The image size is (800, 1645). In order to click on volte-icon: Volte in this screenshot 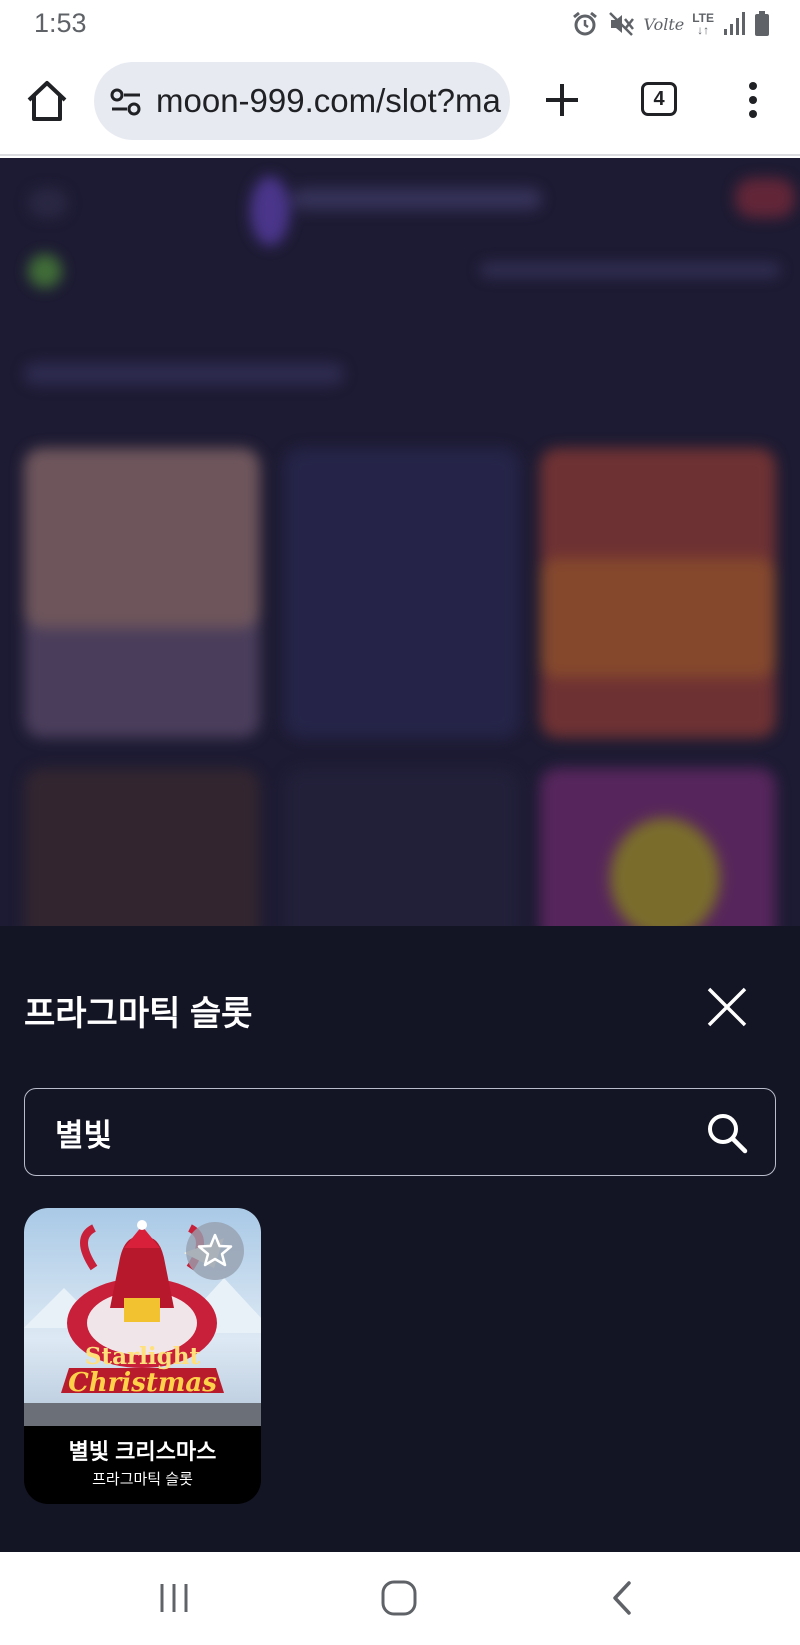, I will do `click(664, 24)`.